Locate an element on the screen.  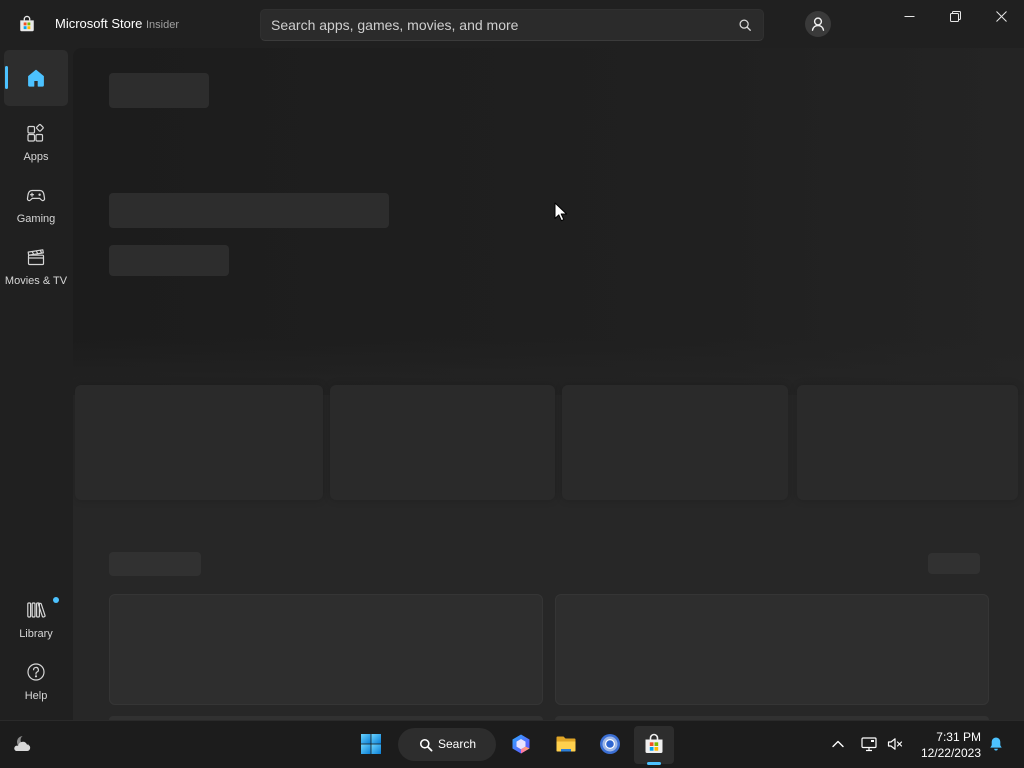
close-icon is located at coordinates (1001, 16).